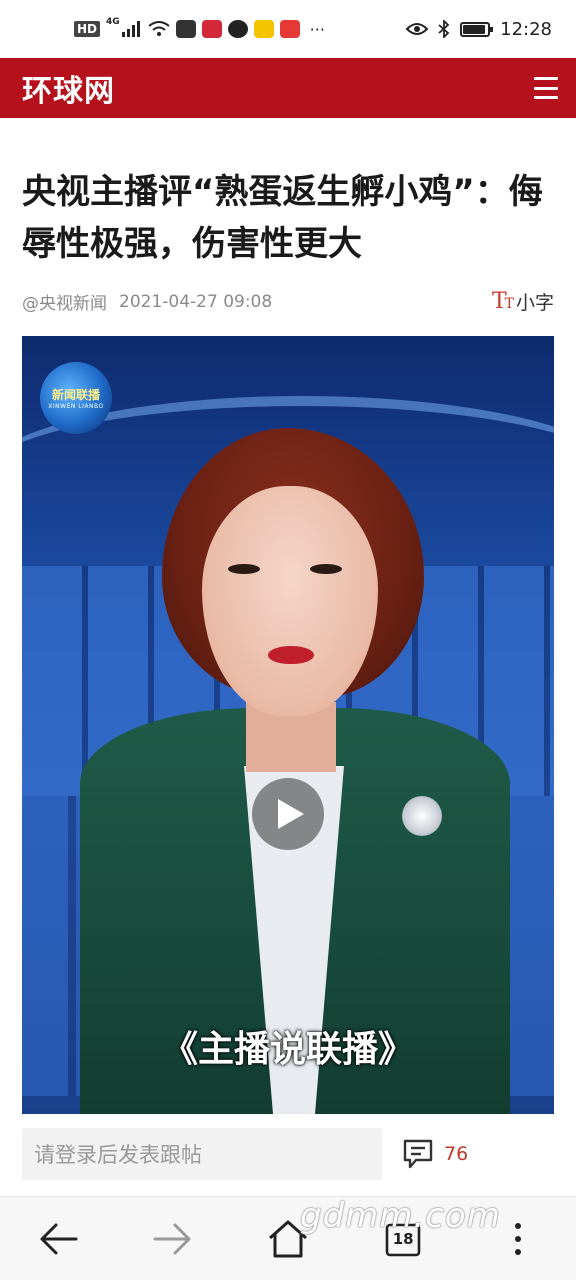 This screenshot has width=576, height=1280. I want to click on comment-count: 76, so click(456, 1154).